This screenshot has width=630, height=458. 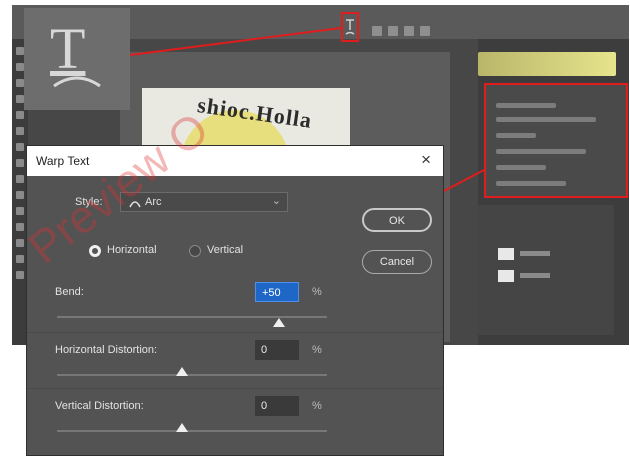 I want to click on options-icons, so click(x=404, y=29).